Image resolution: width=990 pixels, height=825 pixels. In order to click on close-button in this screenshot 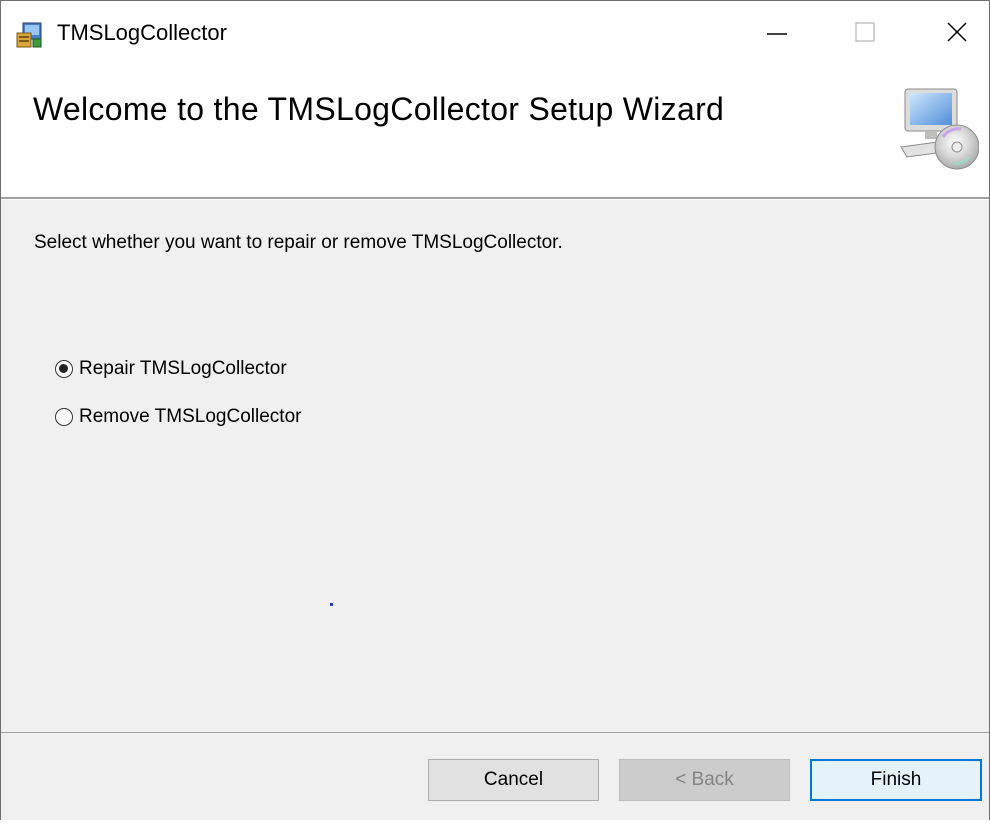, I will do `click(957, 34)`.